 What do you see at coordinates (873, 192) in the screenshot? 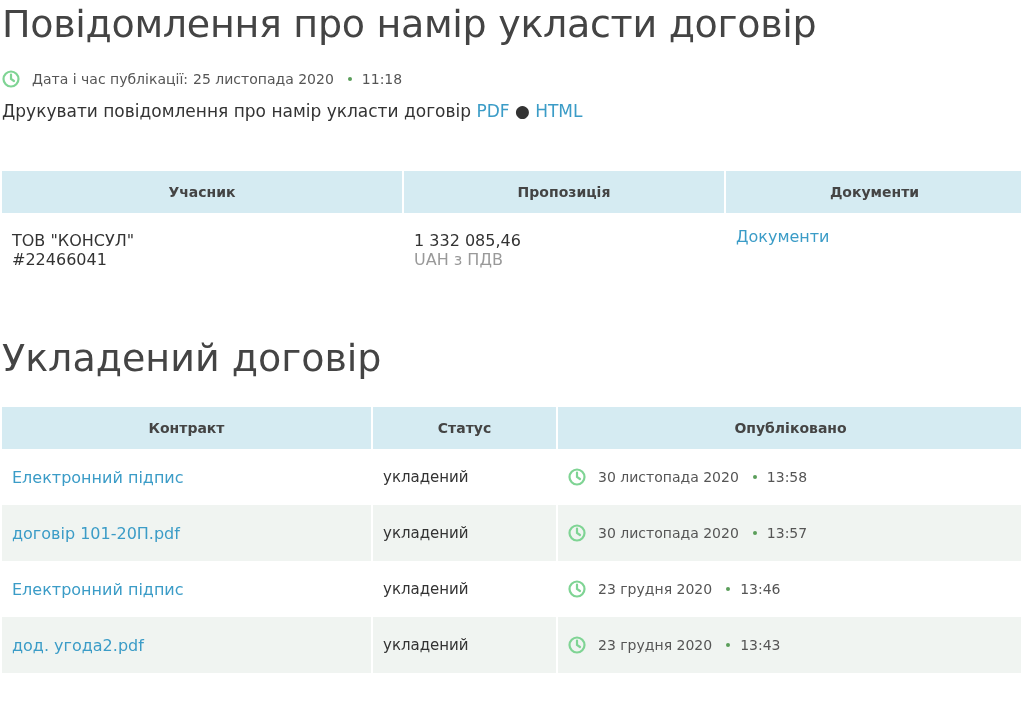
I see `column-header: Документи` at bounding box center [873, 192].